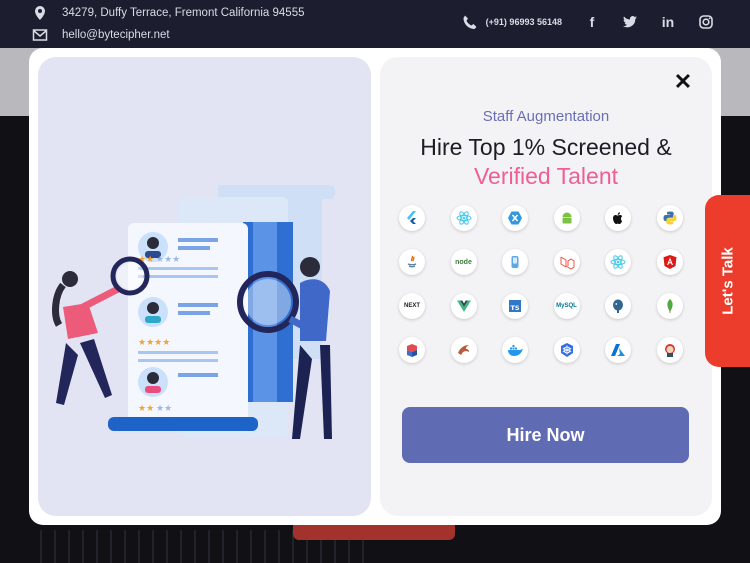 The image size is (750, 563). What do you see at coordinates (463, 262) in the screenshot?
I see `nodejs-icon: node` at bounding box center [463, 262].